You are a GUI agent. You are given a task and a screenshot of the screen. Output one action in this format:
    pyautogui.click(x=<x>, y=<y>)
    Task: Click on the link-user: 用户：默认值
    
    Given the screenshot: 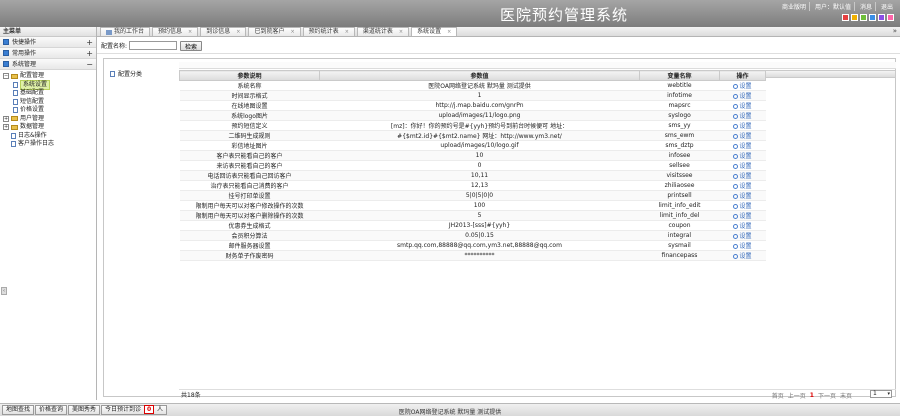 What is the action you would take?
    pyautogui.click(x=833, y=6)
    